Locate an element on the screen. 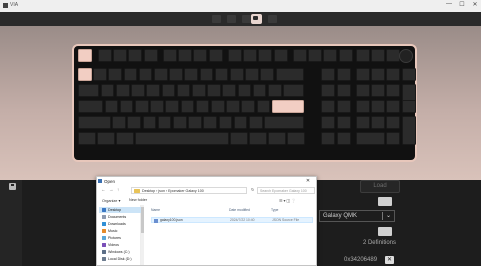 The image size is (481, 266). close-button: ✕ is located at coordinates (475, 4).